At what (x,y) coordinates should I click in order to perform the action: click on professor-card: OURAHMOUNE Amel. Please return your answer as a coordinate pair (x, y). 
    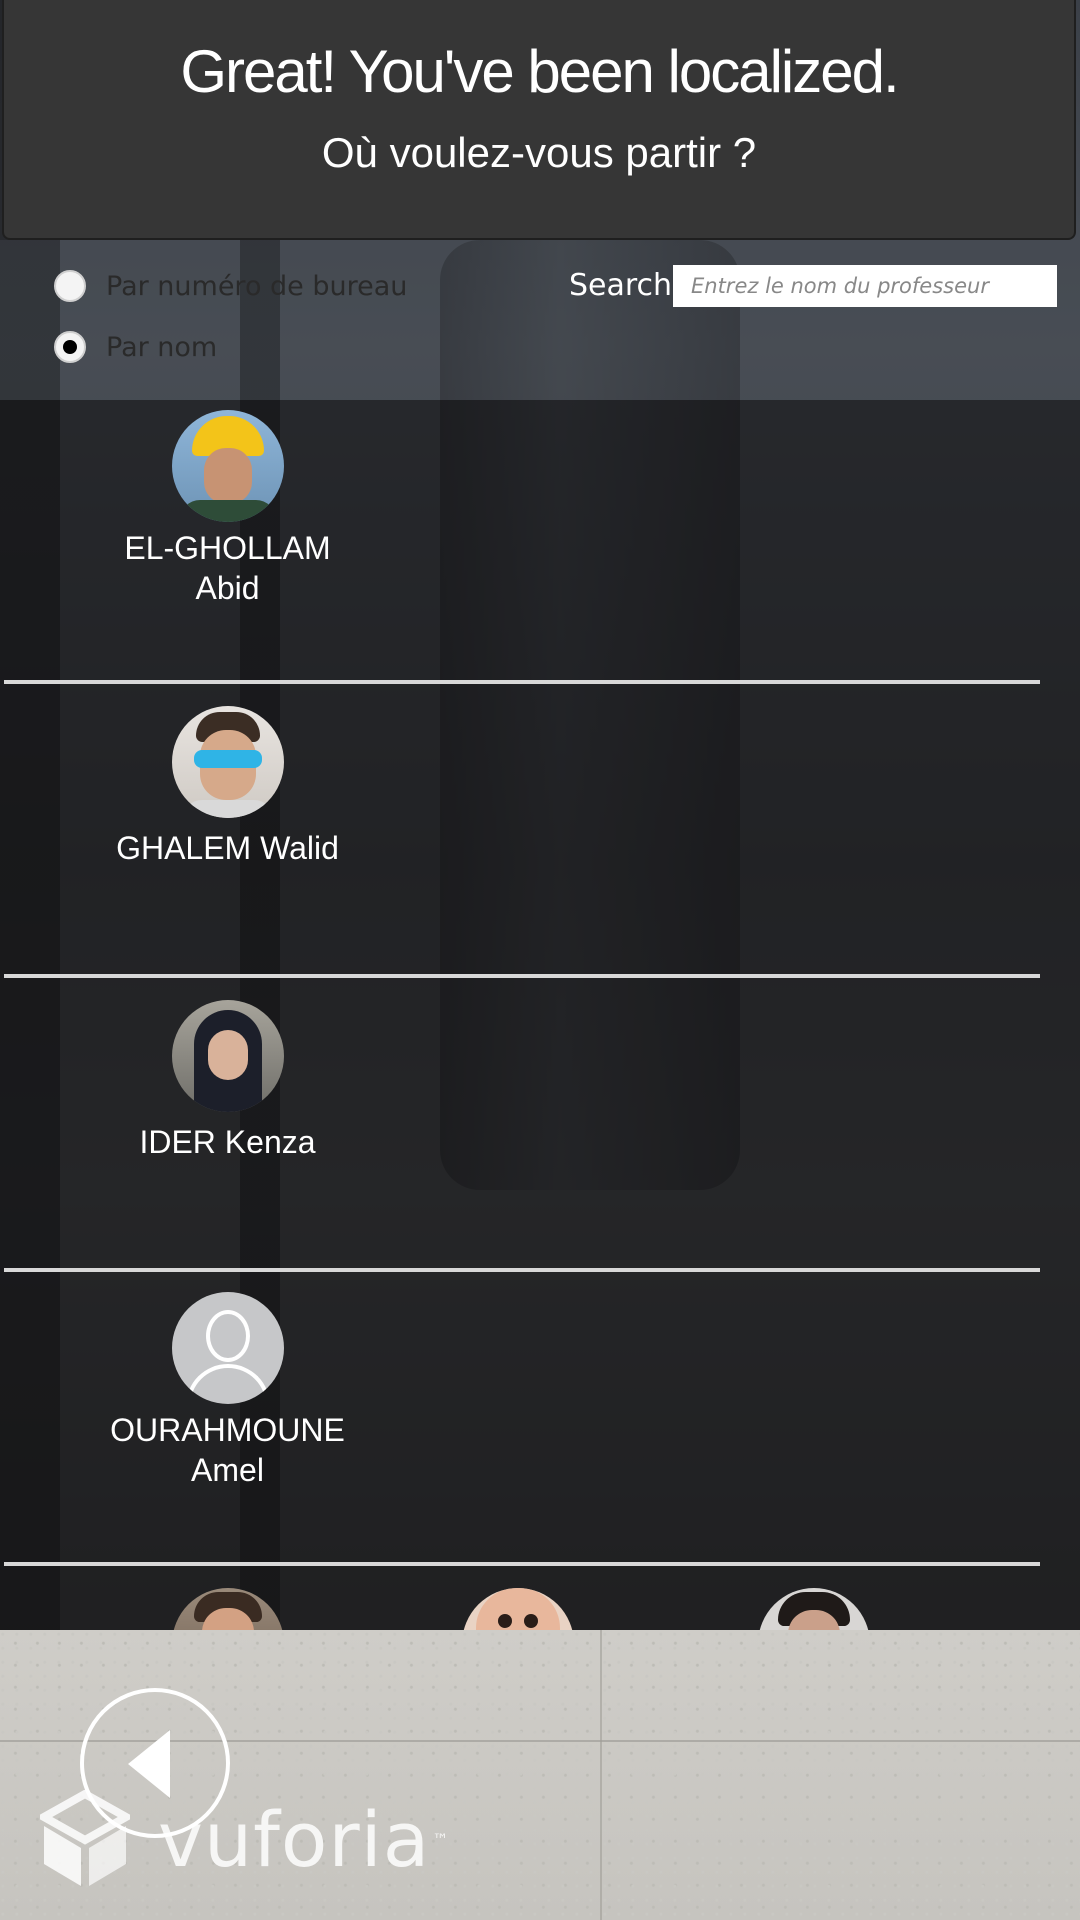
    Looking at the image, I should click on (227, 1391).